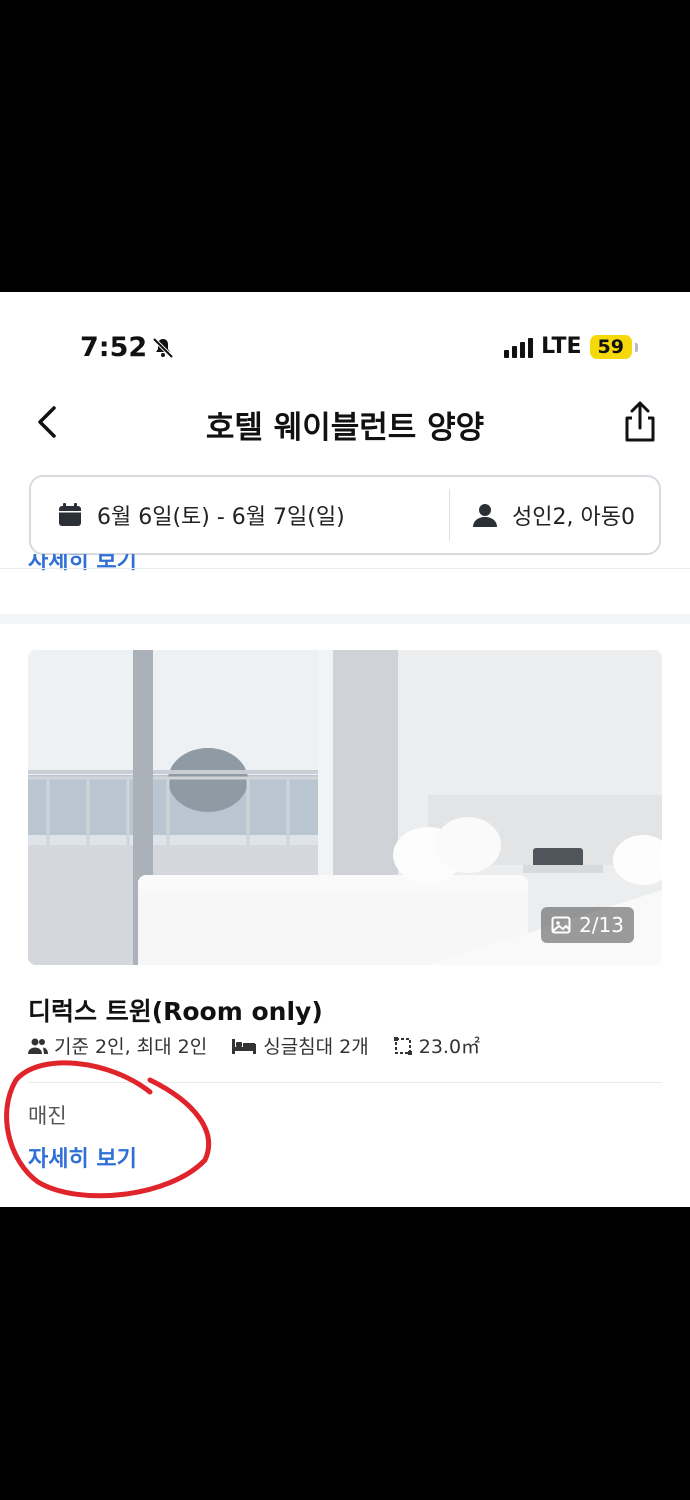  I want to click on bed-text: 싱글침대 2개, so click(316, 1047).